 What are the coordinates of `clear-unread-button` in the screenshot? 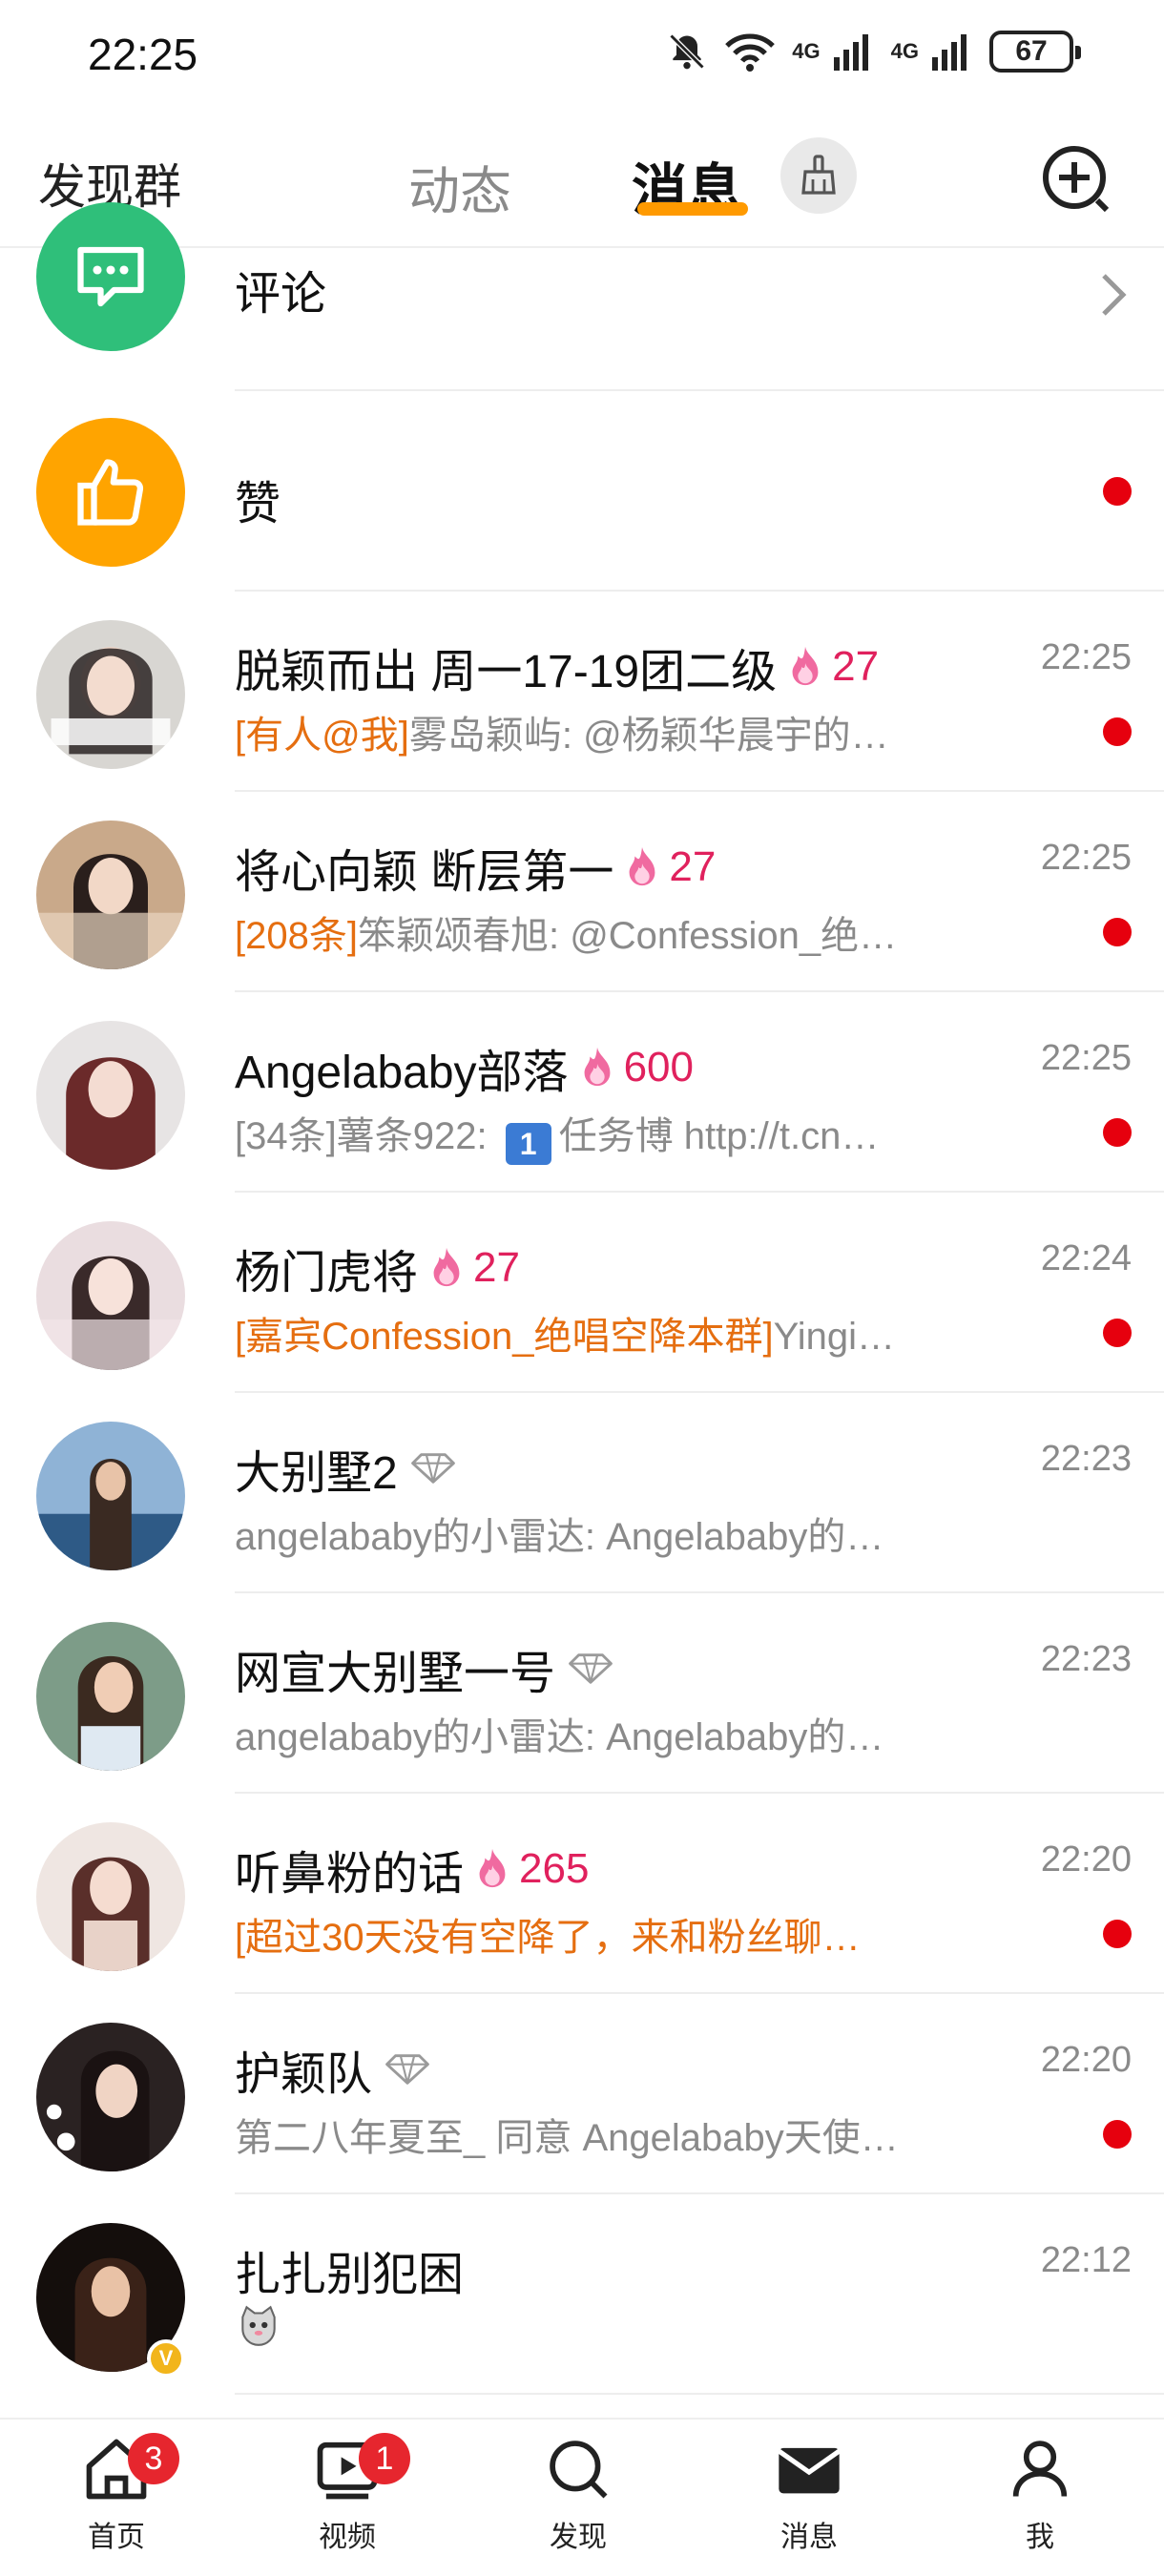 It's located at (819, 175).